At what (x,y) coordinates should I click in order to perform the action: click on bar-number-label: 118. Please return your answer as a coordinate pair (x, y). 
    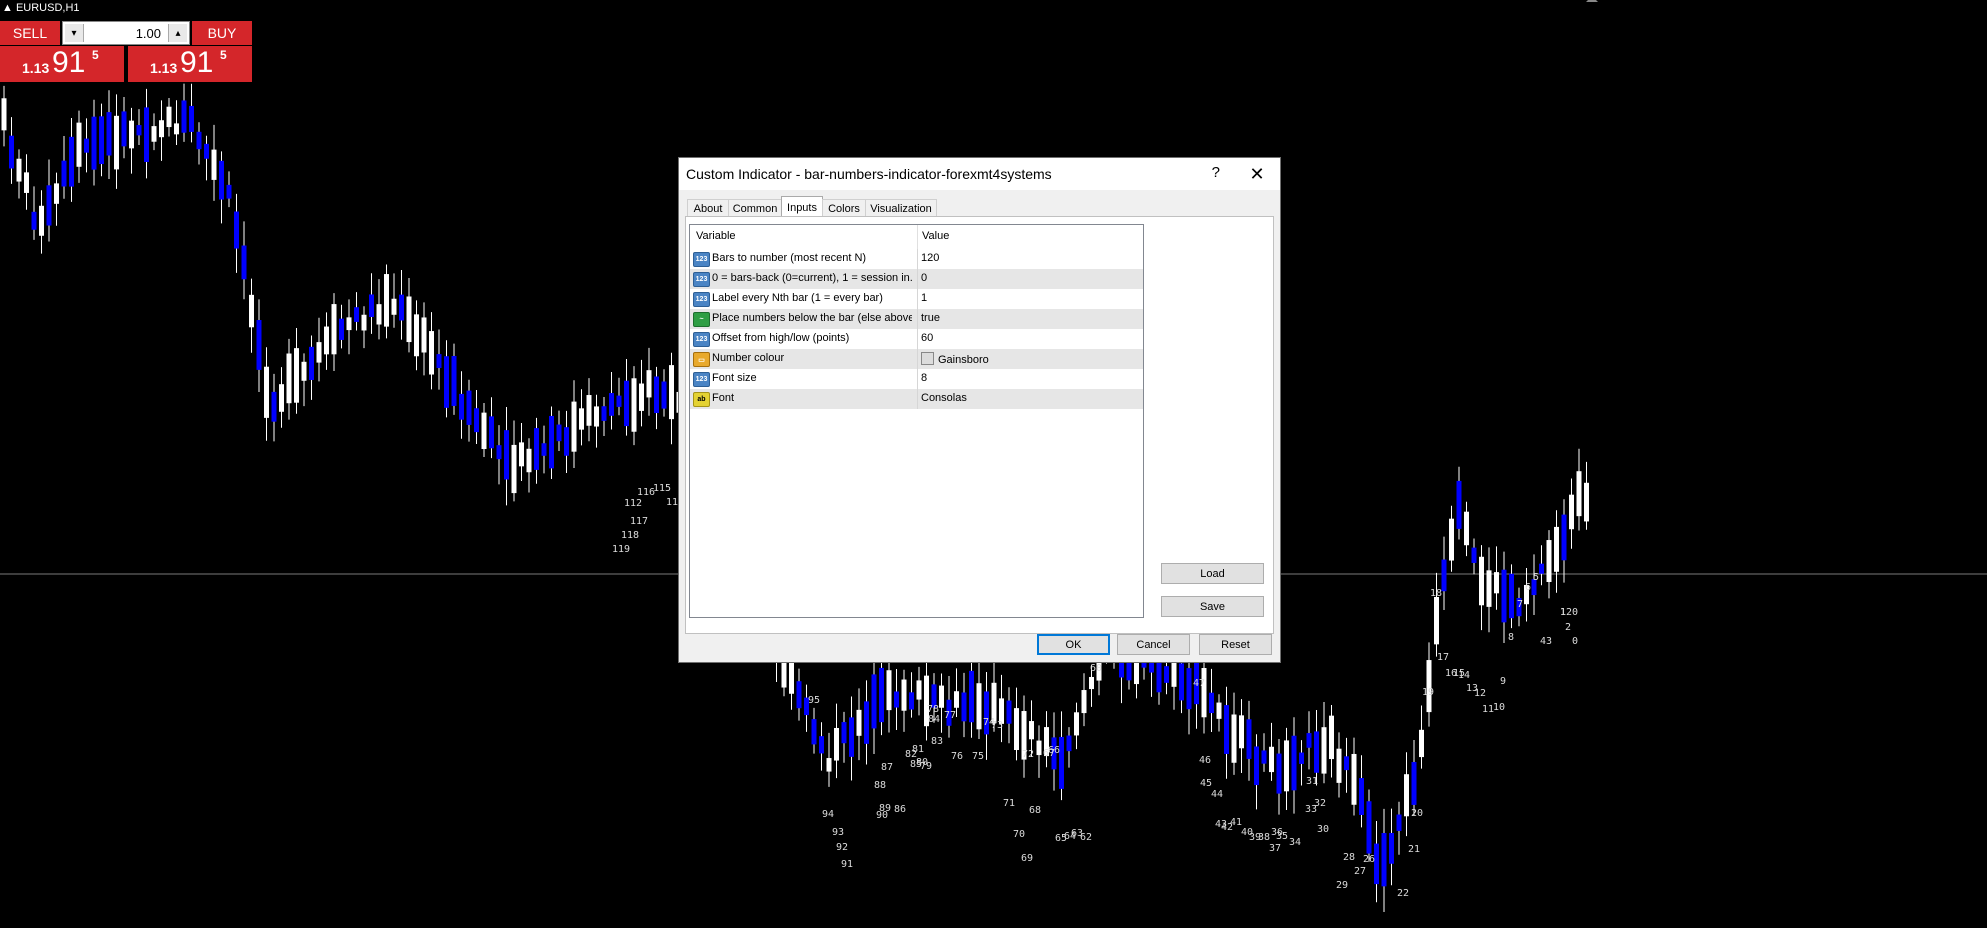
    Looking at the image, I should click on (630, 535).